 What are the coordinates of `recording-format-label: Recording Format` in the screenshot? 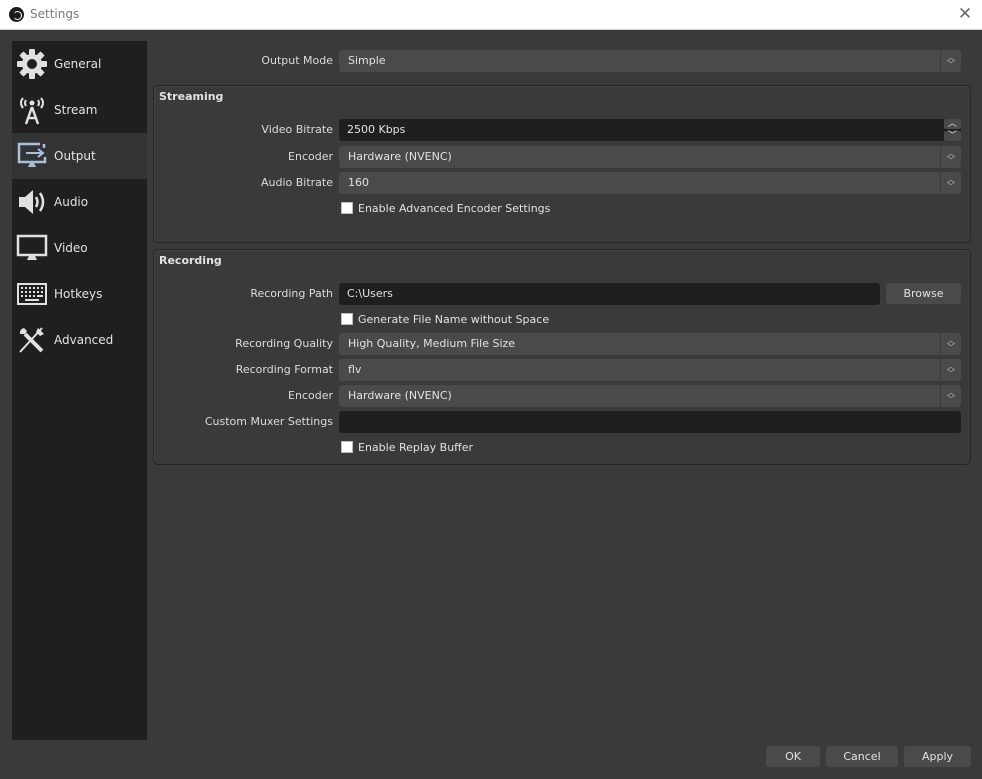 It's located at (284, 369).